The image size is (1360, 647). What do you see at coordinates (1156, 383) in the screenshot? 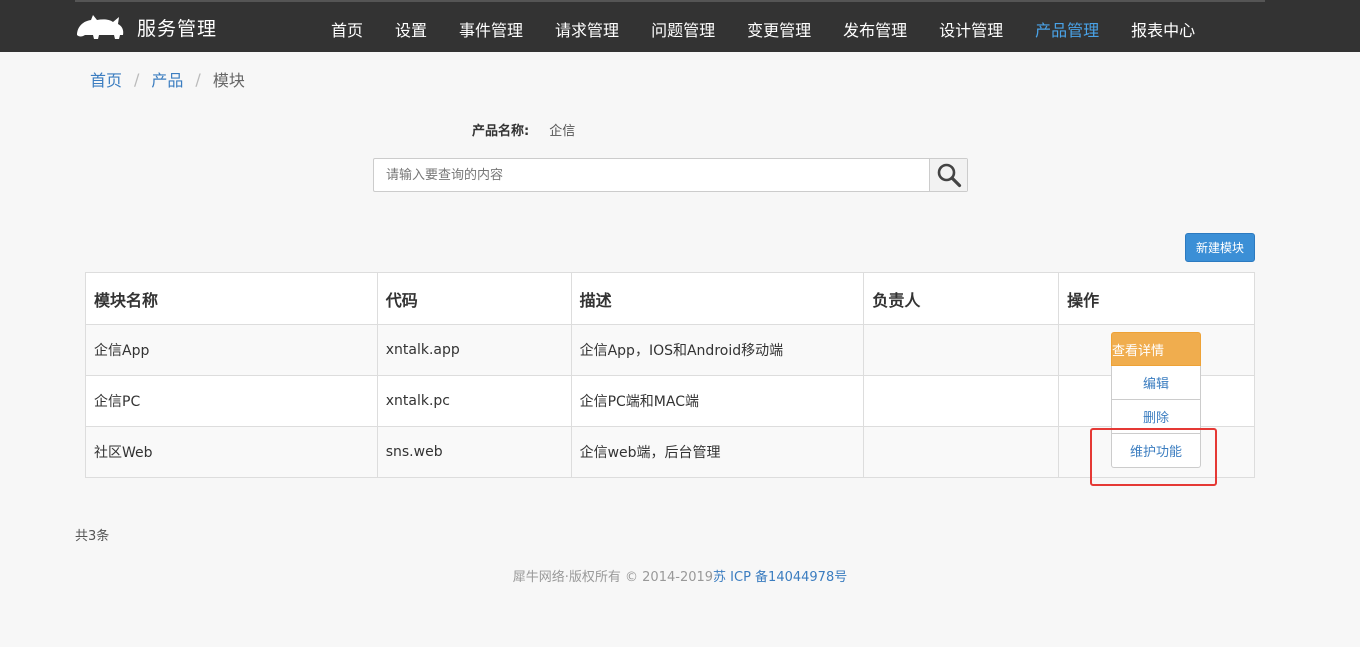
I see `edit-button: 编辑` at bounding box center [1156, 383].